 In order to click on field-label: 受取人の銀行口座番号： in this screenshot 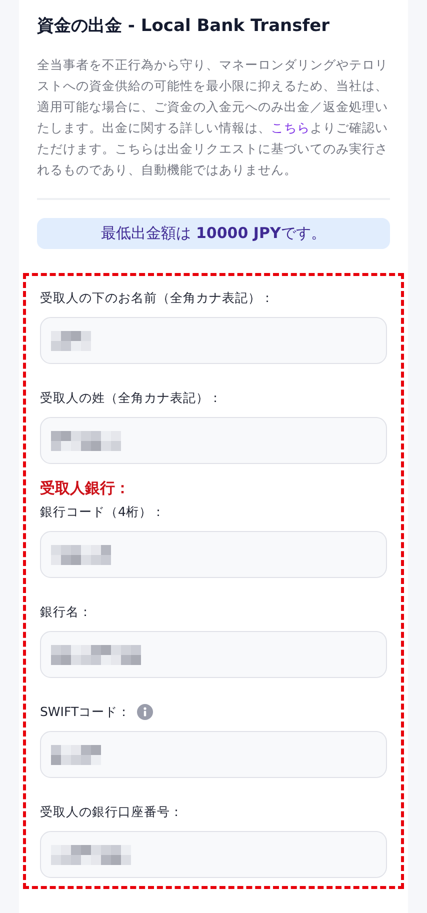, I will do `click(111, 812)`.